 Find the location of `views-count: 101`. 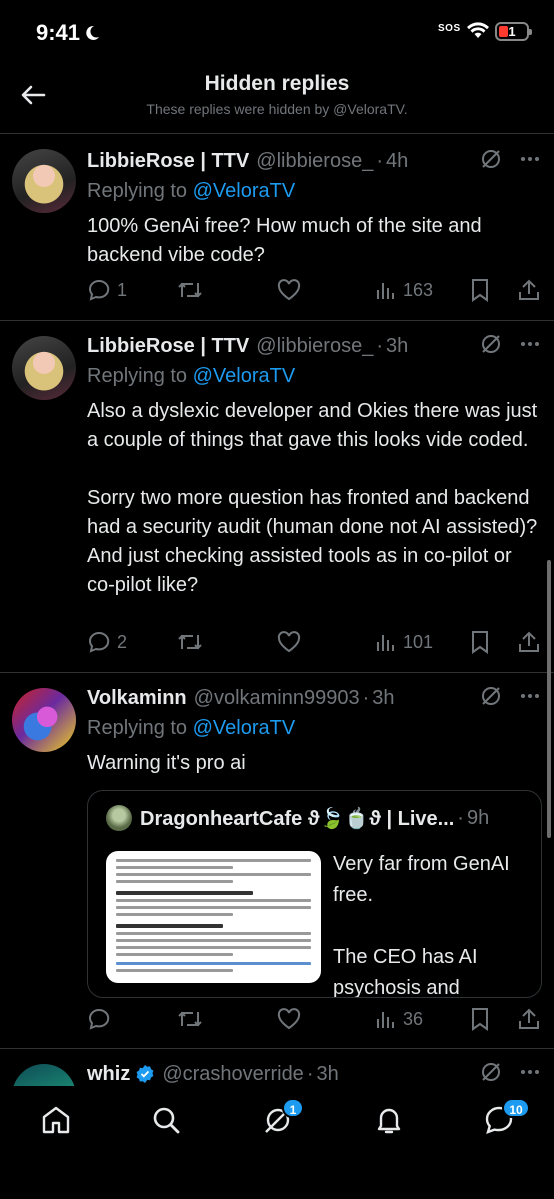

views-count: 101 is located at coordinates (418, 641).